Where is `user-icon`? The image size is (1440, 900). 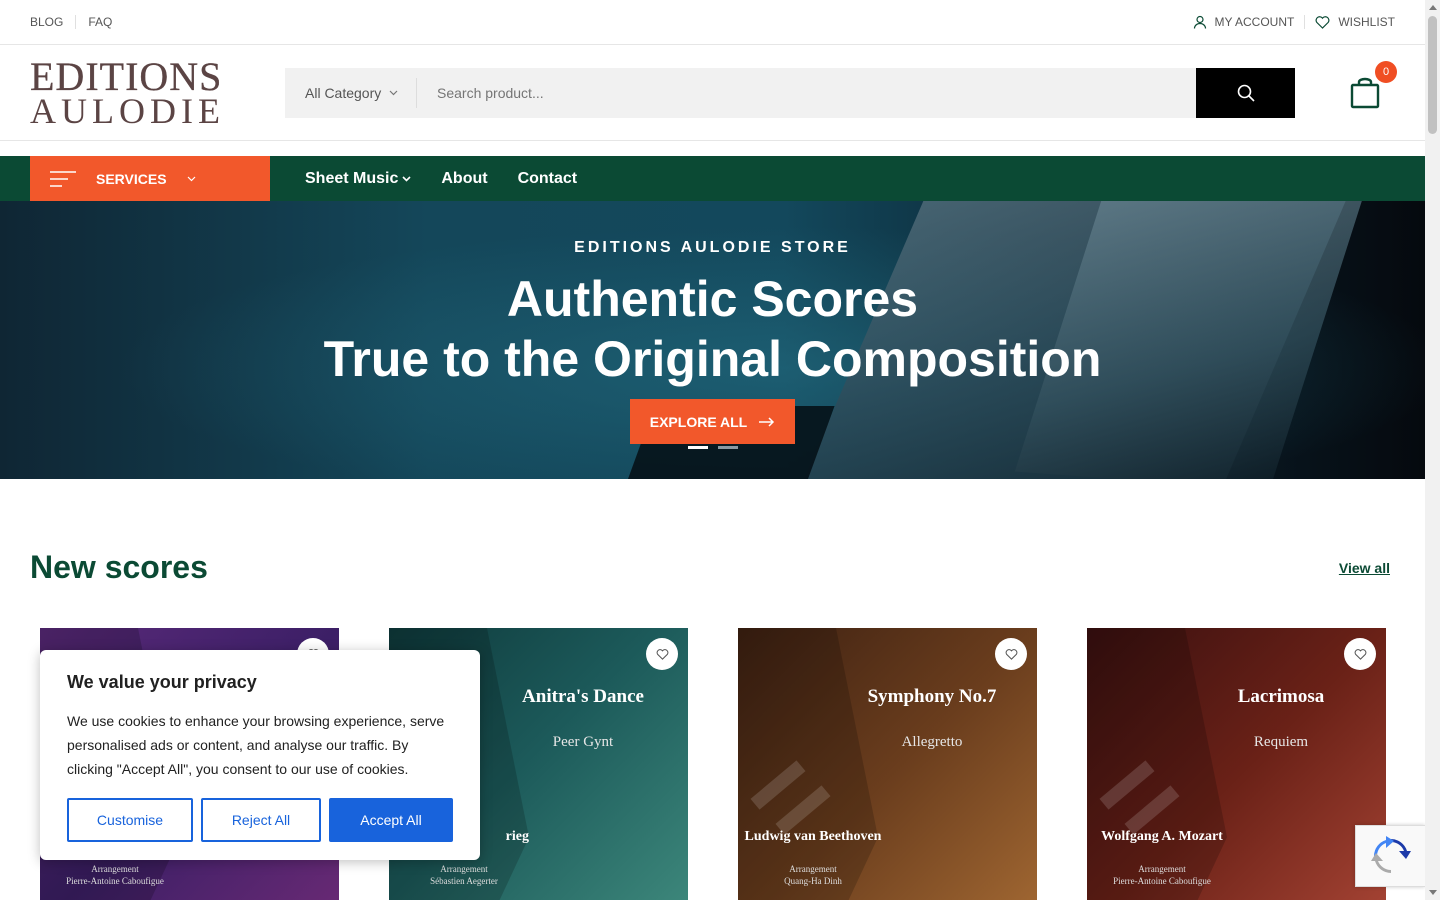
user-icon is located at coordinates (1199, 22).